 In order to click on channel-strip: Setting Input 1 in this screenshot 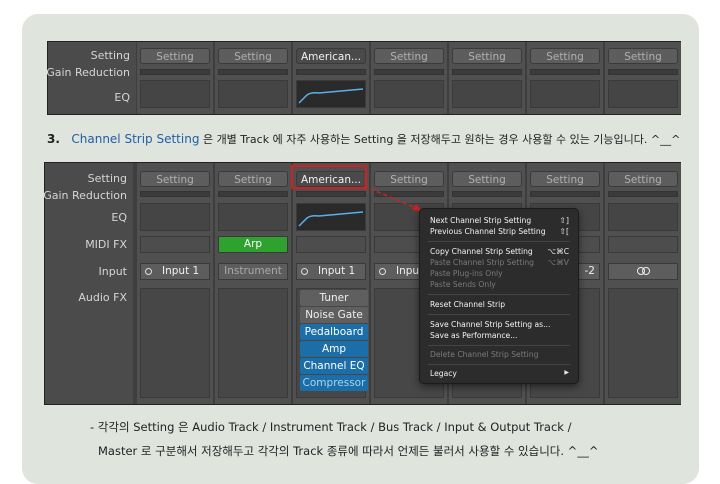, I will do `click(175, 283)`.